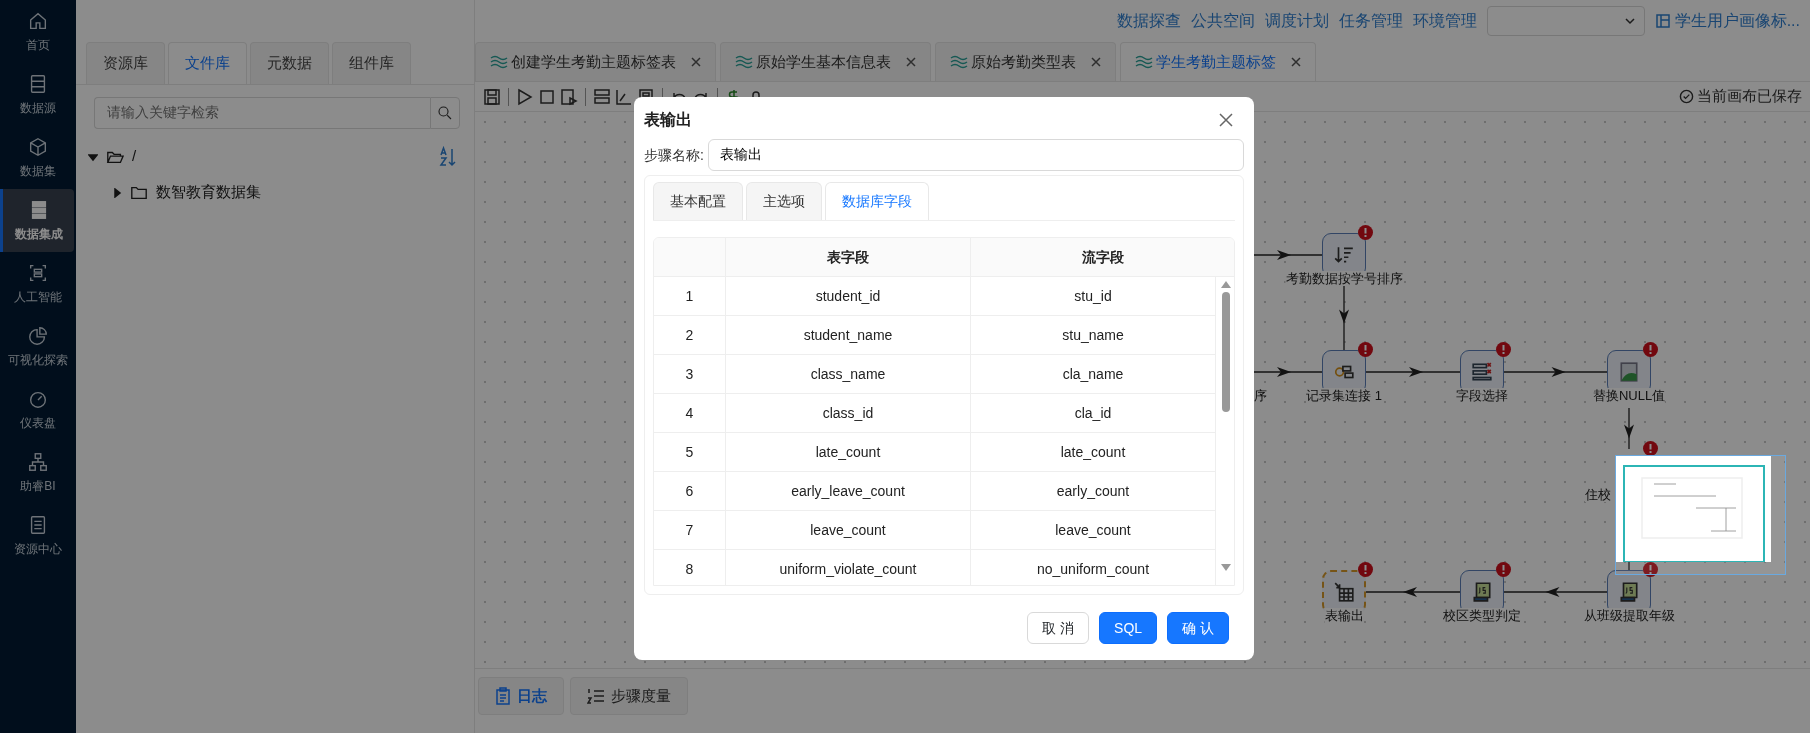 The image size is (1810, 733). I want to click on dialog-button: 确 认, so click(1198, 628).